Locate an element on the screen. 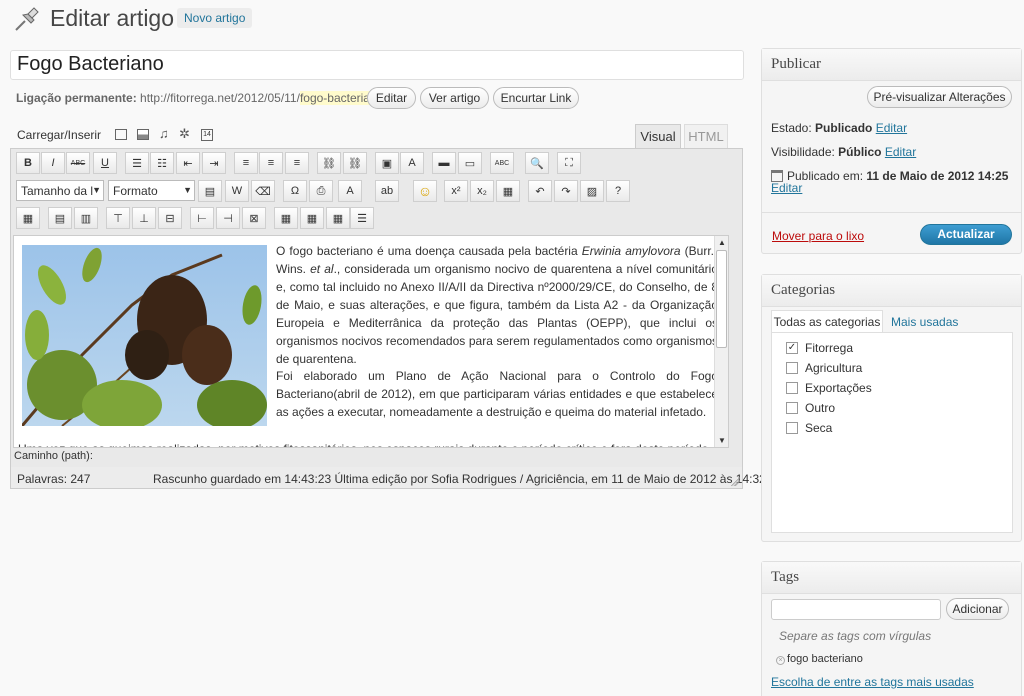  split-cells-button: ▦ is located at coordinates (286, 218).